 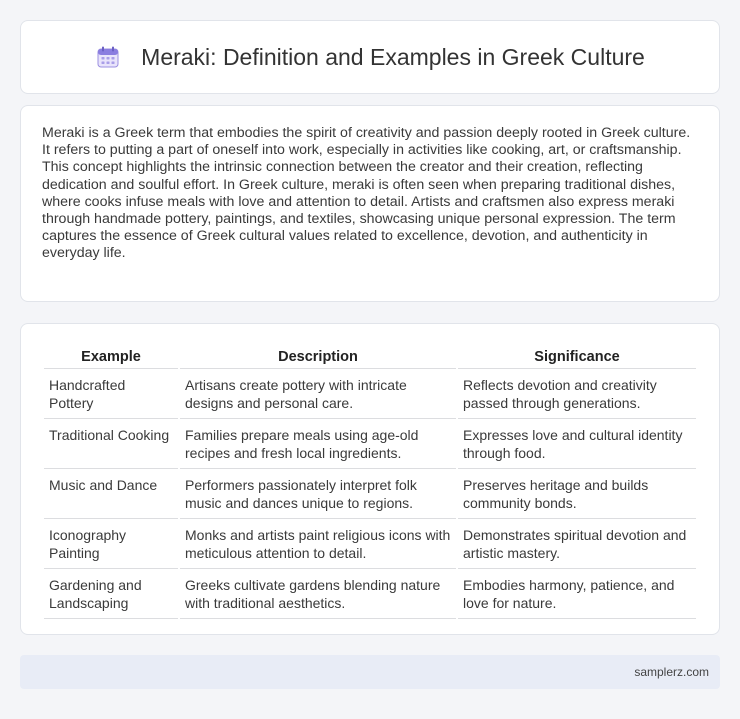 What do you see at coordinates (111, 594) in the screenshot?
I see `cell-example: Gardening and Landscaping` at bounding box center [111, 594].